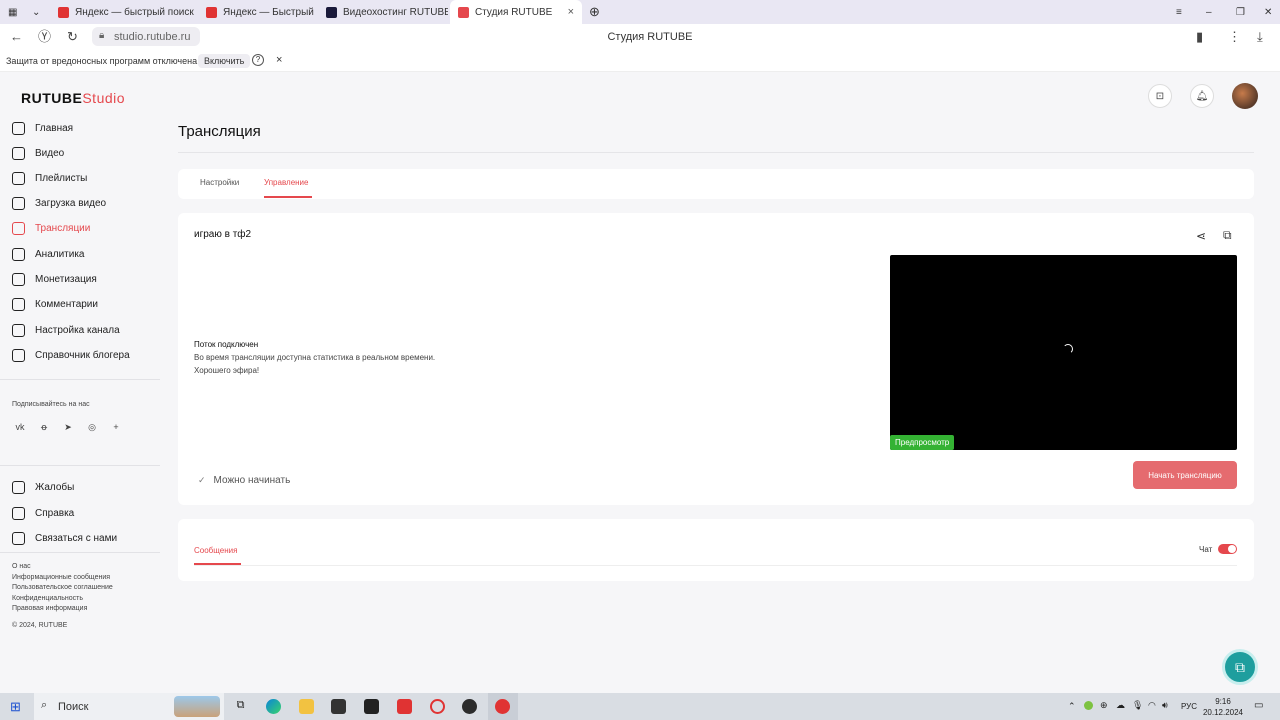 The height and width of the screenshot is (720, 1280). What do you see at coordinates (215, 550) in the screenshot?
I see `tab-messages: Сообщения` at bounding box center [215, 550].